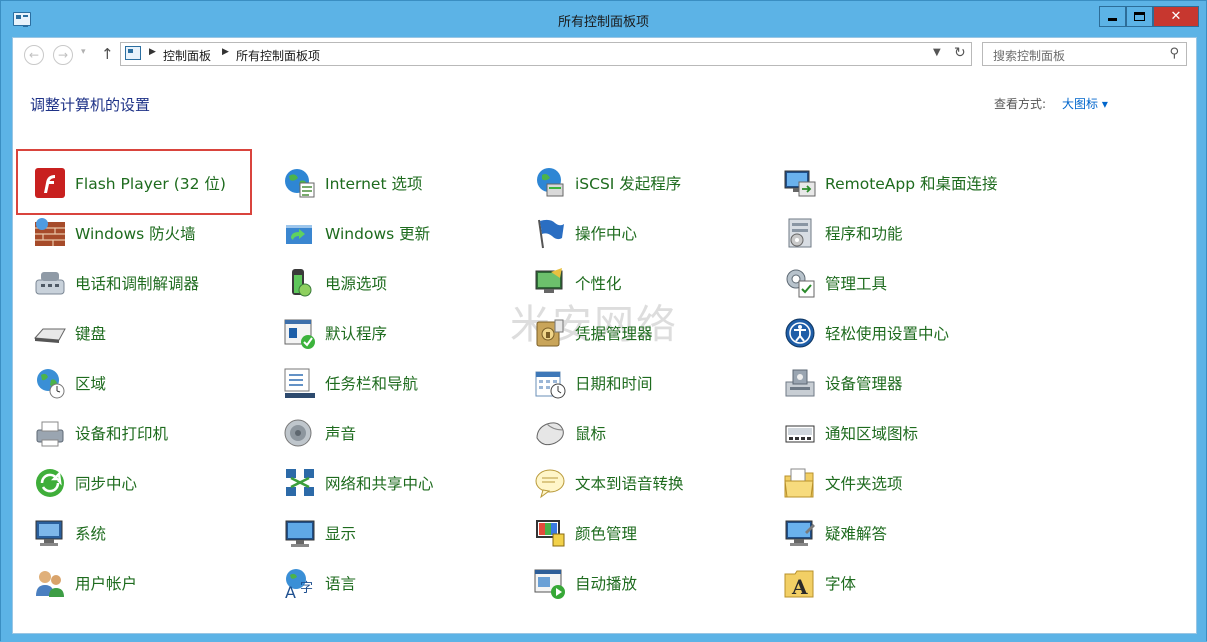 The width and height of the screenshot is (1207, 642). Describe the element at coordinates (90, 333) in the screenshot. I see `control-panel-item-label: 键盘` at that location.